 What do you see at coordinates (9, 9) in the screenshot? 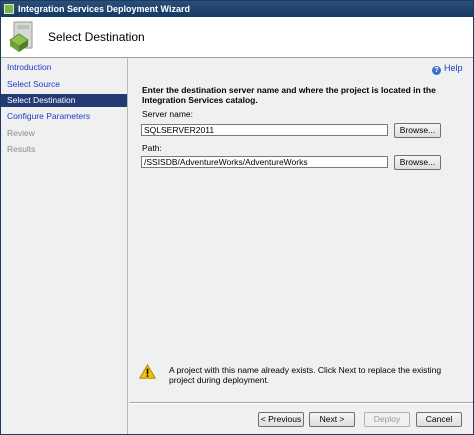
I see `wizard-app-icon` at bounding box center [9, 9].